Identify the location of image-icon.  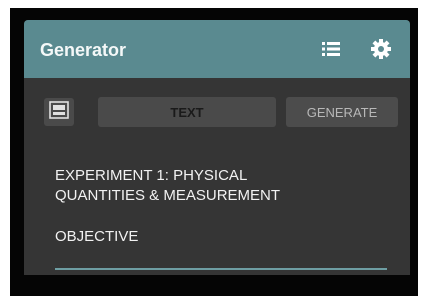
(59, 112).